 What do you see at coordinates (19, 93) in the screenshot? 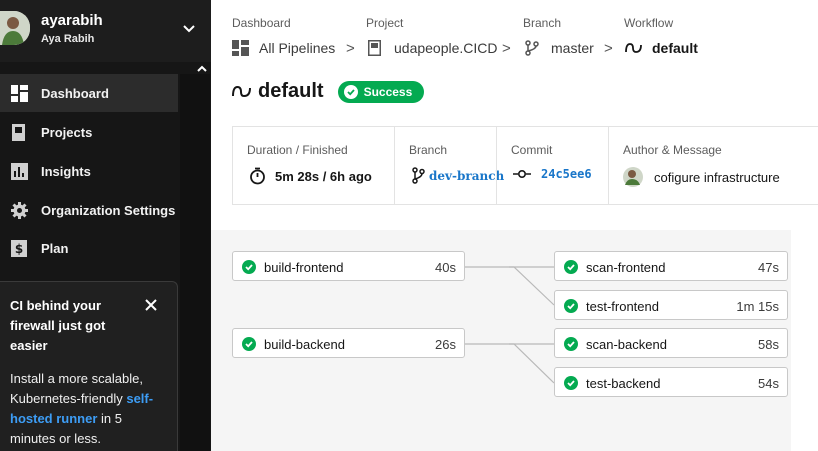
I see `dashboard-icon` at bounding box center [19, 93].